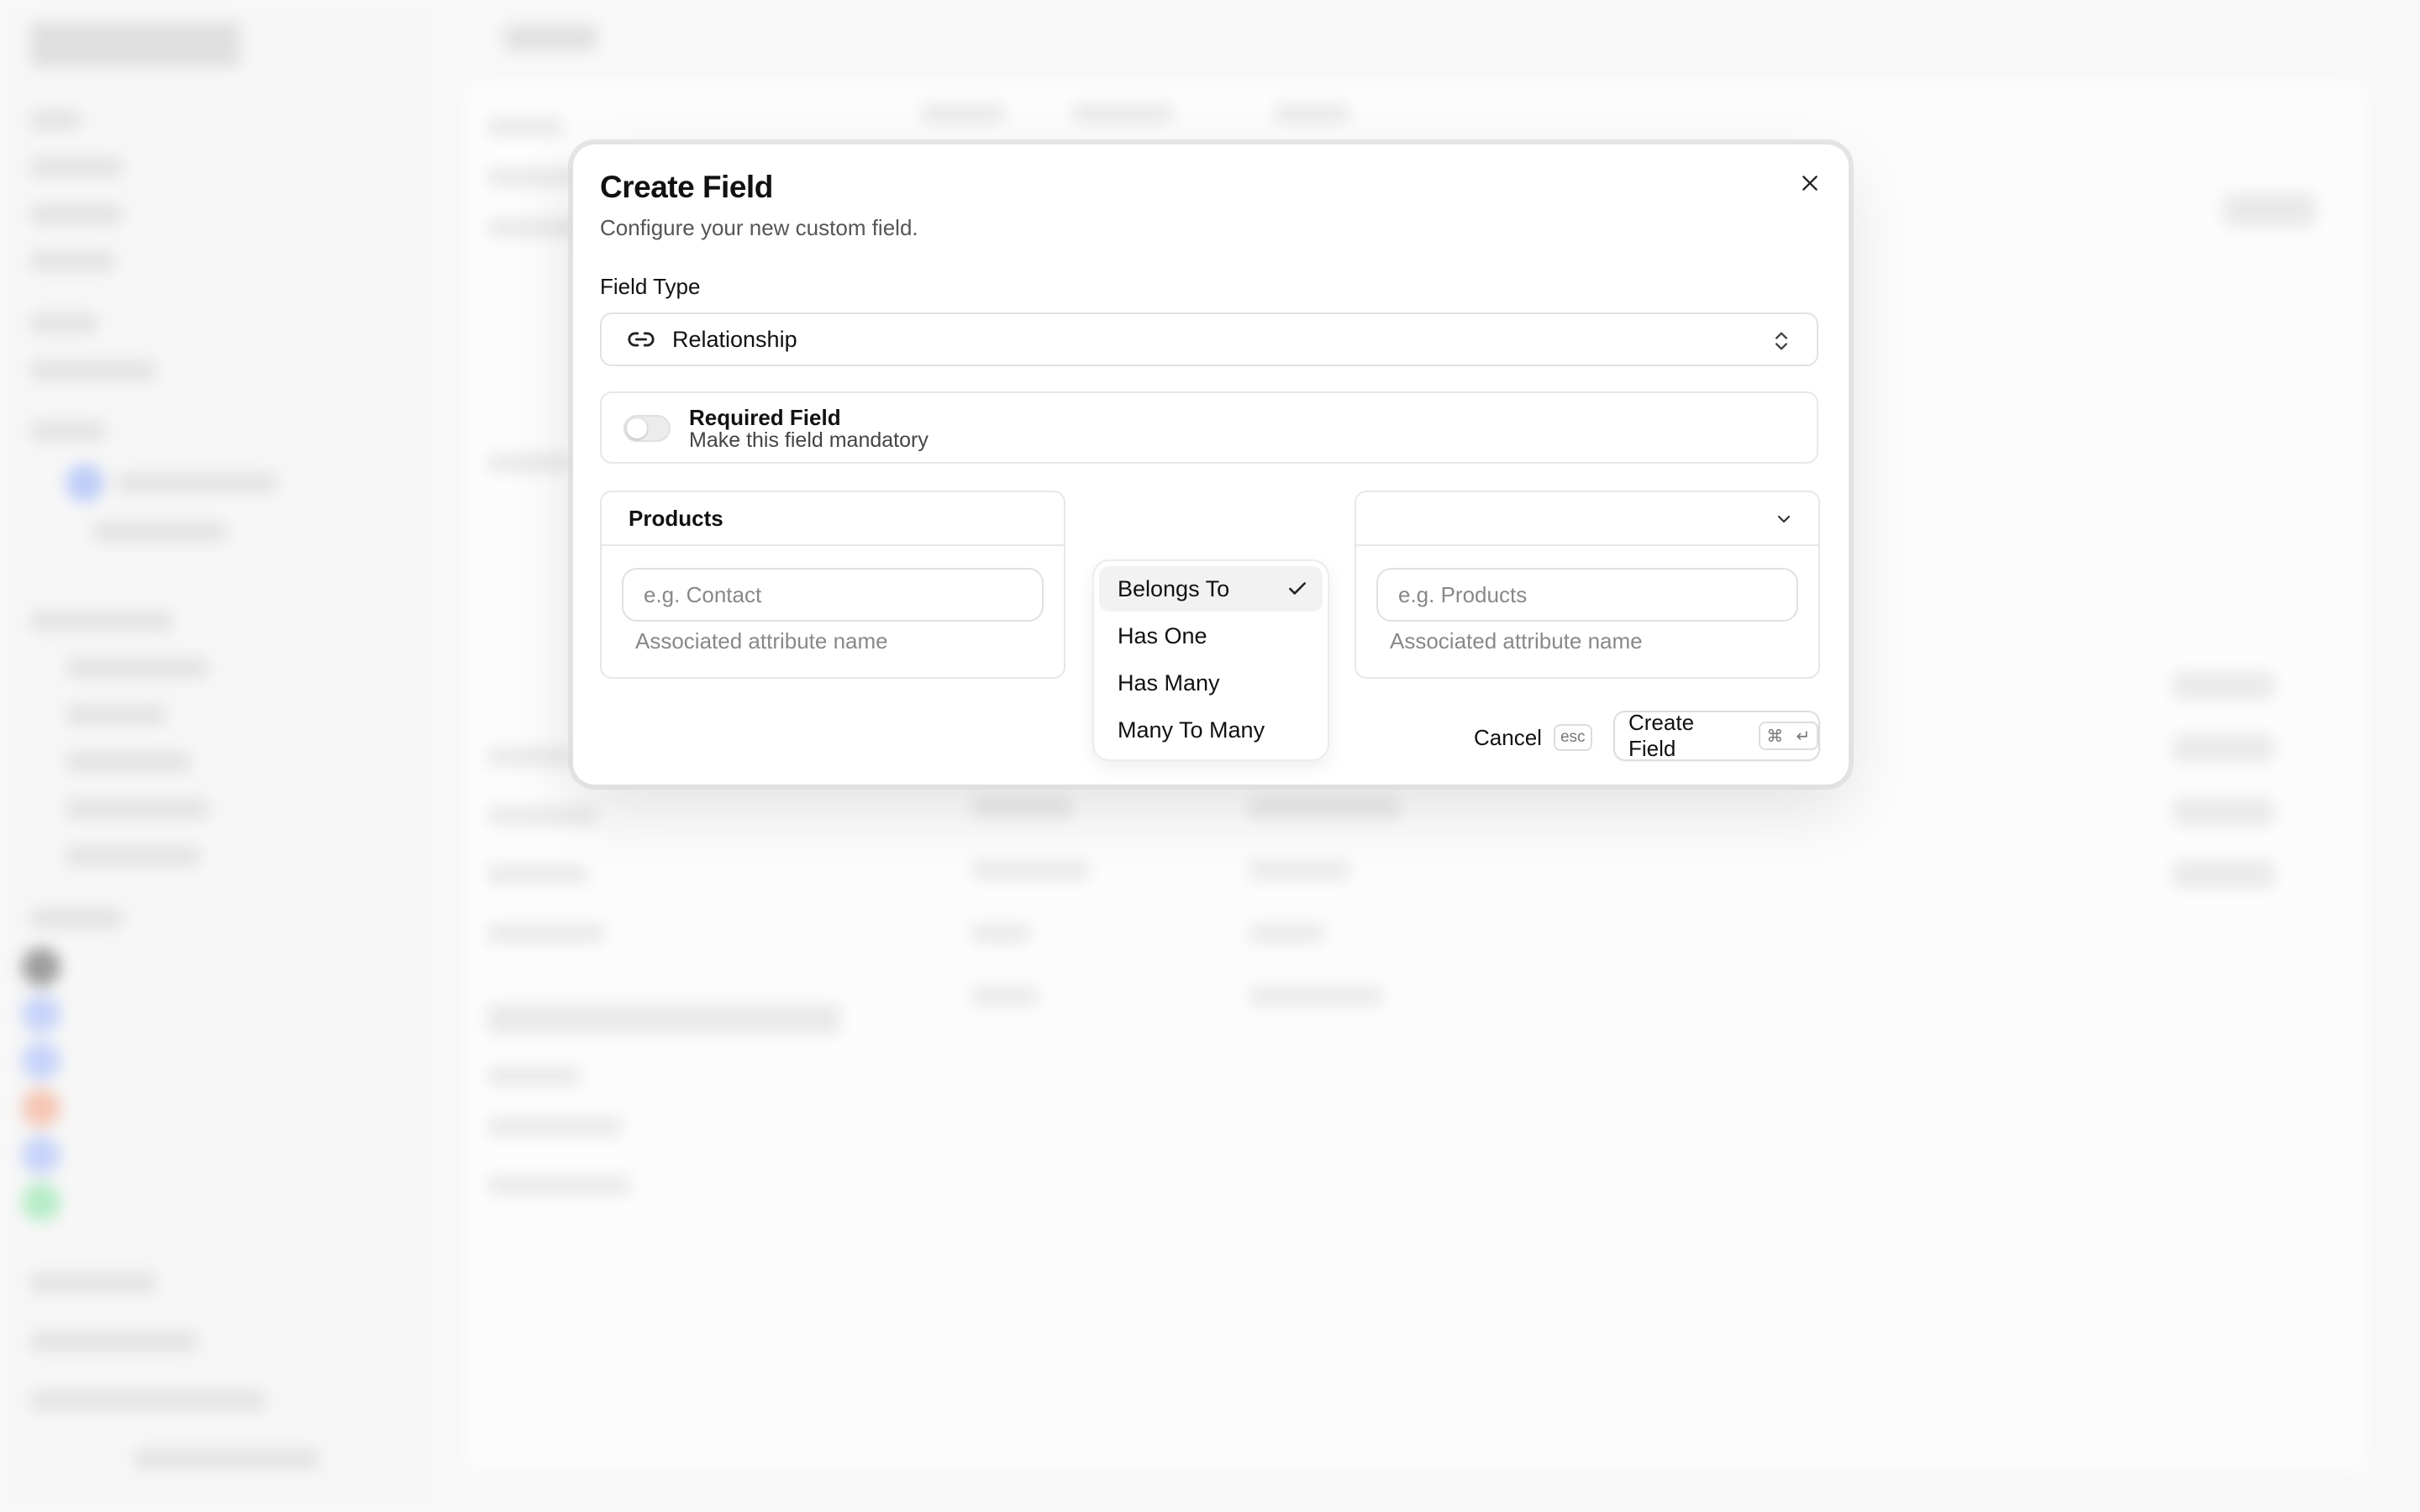 The image size is (2420, 1512). I want to click on close-button, so click(1810, 183).